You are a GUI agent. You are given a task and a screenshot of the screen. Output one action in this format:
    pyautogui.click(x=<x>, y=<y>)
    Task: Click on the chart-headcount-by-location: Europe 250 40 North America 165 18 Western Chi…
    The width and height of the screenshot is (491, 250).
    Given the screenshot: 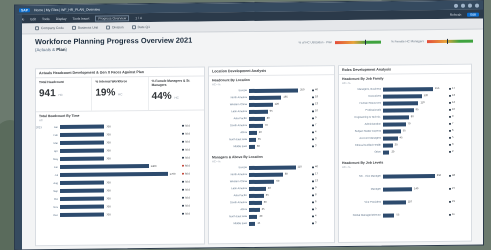 What is the action you would take?
    pyautogui.click(x=271, y=118)
    